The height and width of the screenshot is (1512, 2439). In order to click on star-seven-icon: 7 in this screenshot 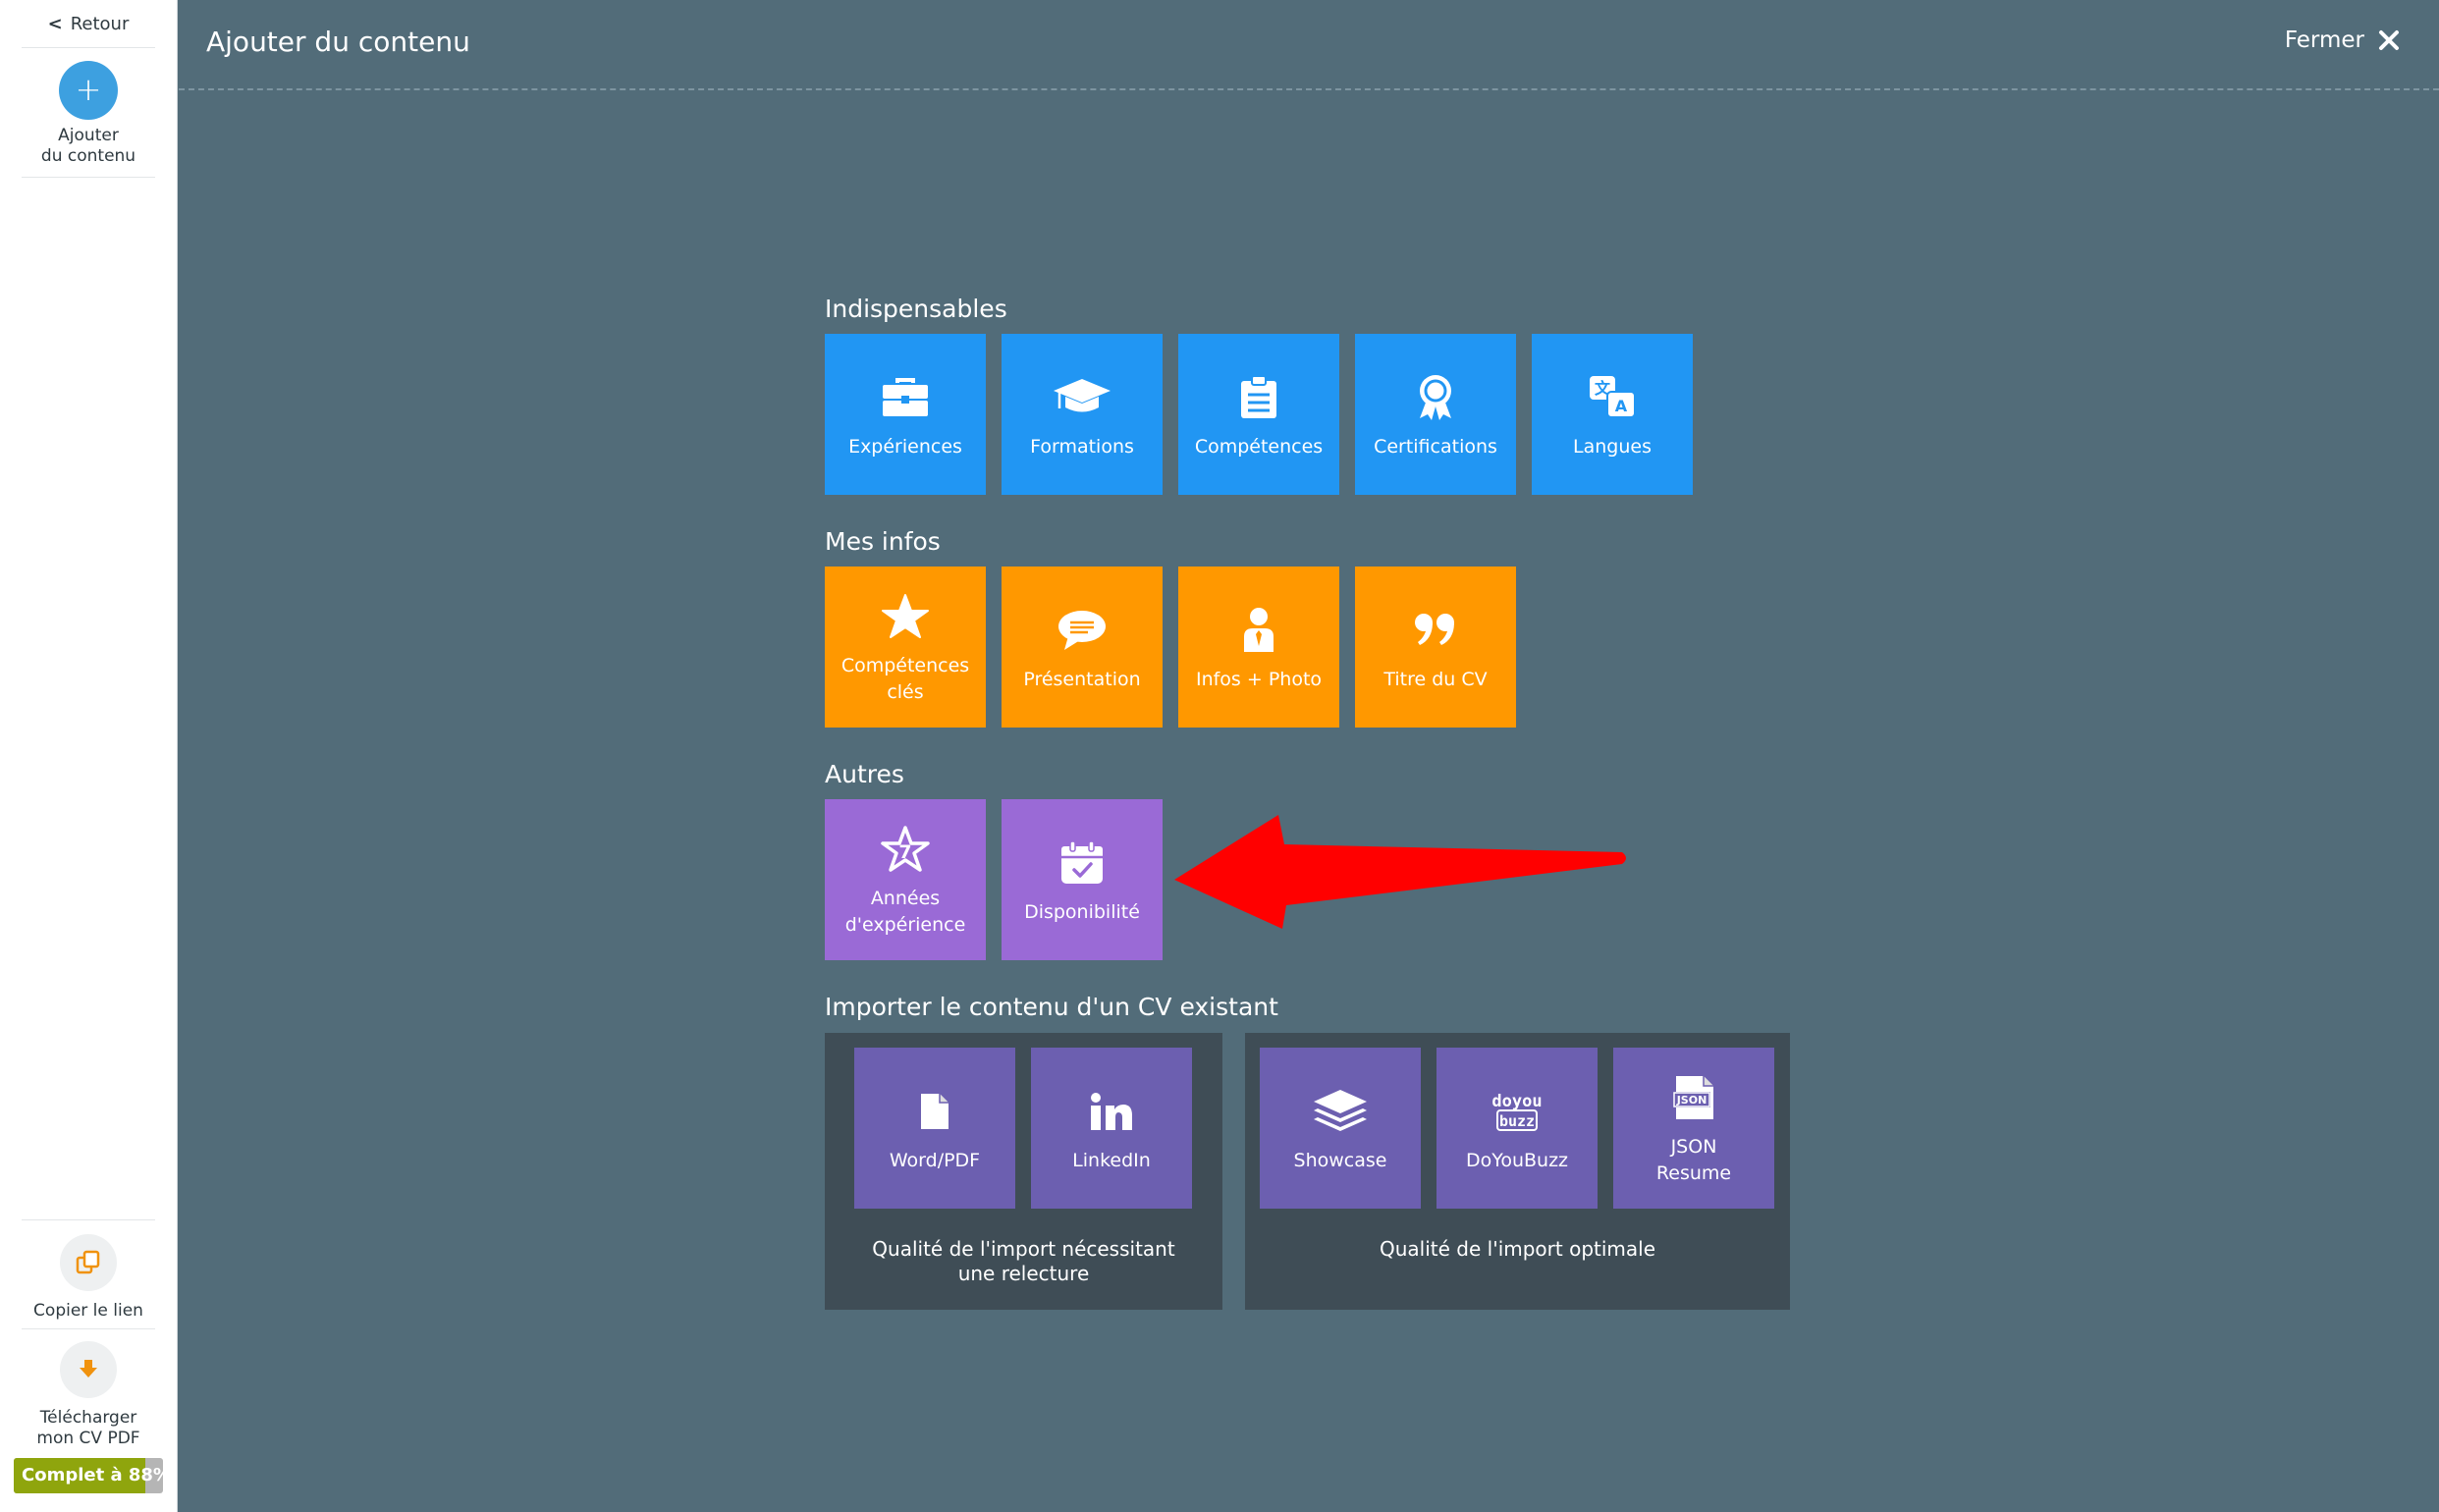, I will do `click(905, 849)`.